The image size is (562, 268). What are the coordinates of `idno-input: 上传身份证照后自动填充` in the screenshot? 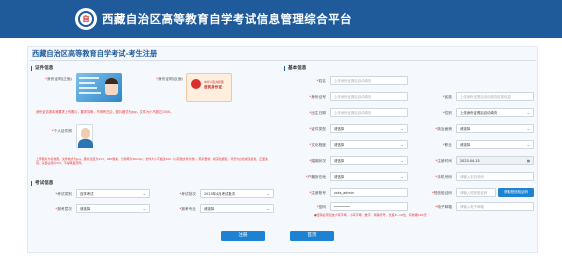 It's located at (369, 96).